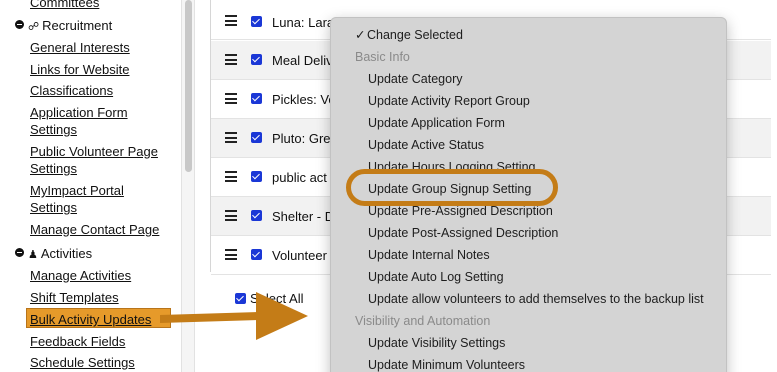 Image resolution: width=777 pixels, height=372 pixels. I want to click on sidebar-link-public-volunteer-page-settings: Settings, so click(53, 168).